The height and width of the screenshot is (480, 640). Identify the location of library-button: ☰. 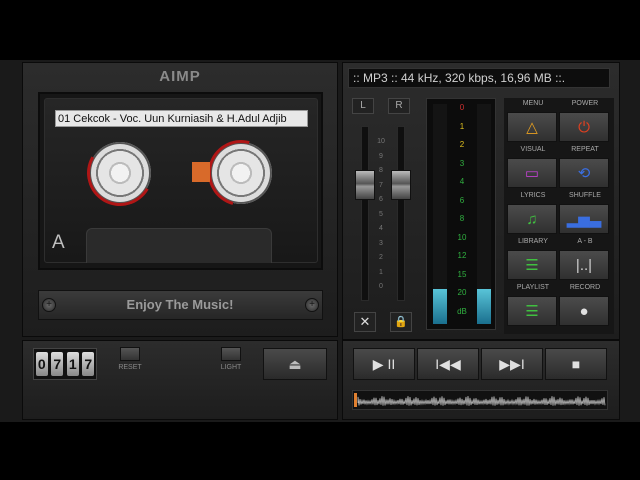
(532, 265).